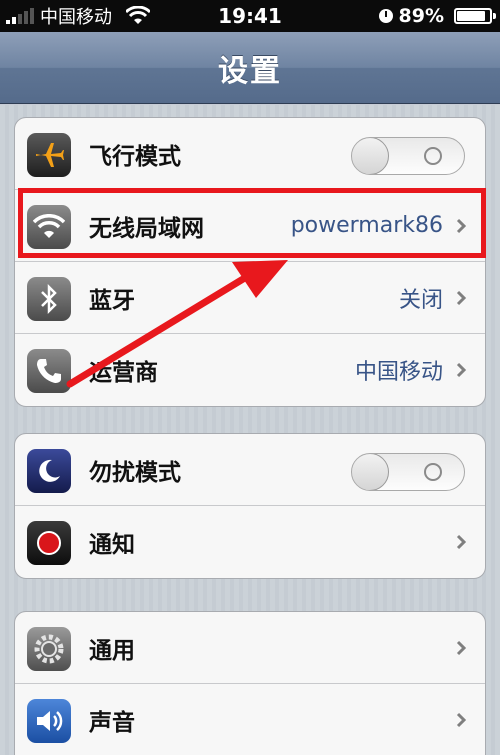 Image resolution: width=500 pixels, height=755 pixels. I want to click on annotation-arrow, so click(177, 324).